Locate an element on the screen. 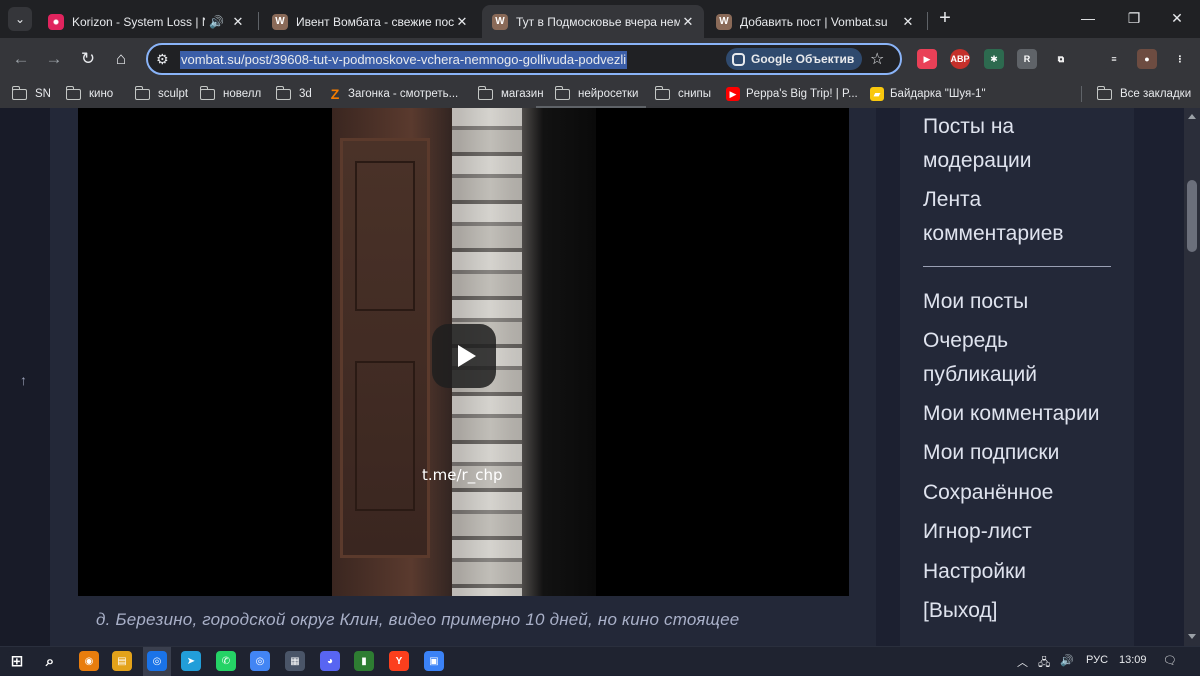 Image resolution: width=1200 pixels, height=676 pixels. restore-button: ❐ is located at coordinates (1134, 18).